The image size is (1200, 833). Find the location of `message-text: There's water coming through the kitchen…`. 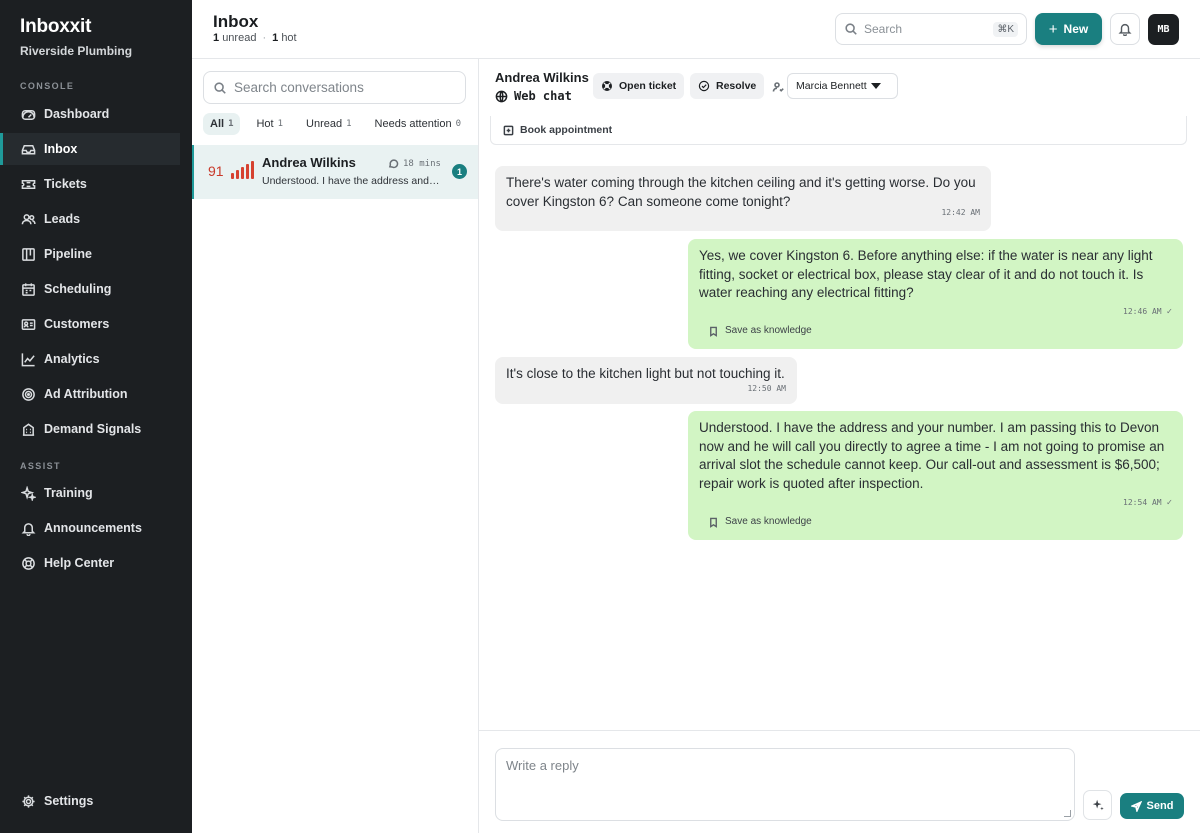

message-text: There's water coming through the kitchen… is located at coordinates (741, 192).